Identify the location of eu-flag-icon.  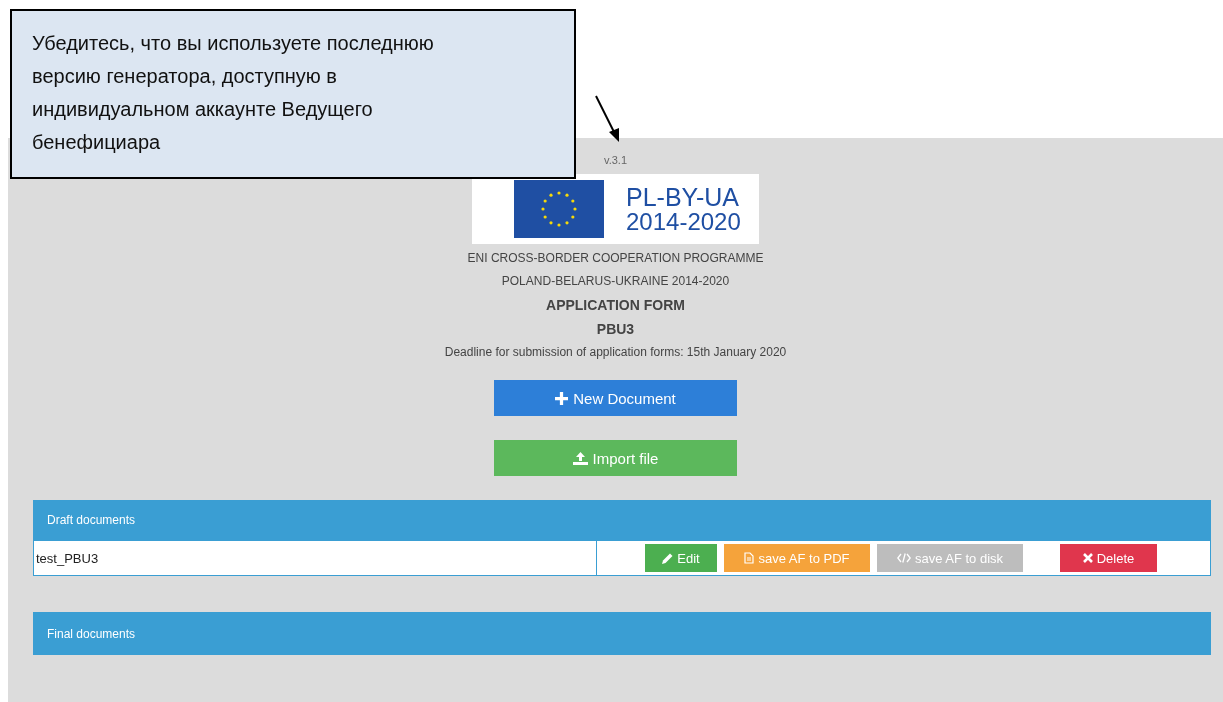
(559, 209).